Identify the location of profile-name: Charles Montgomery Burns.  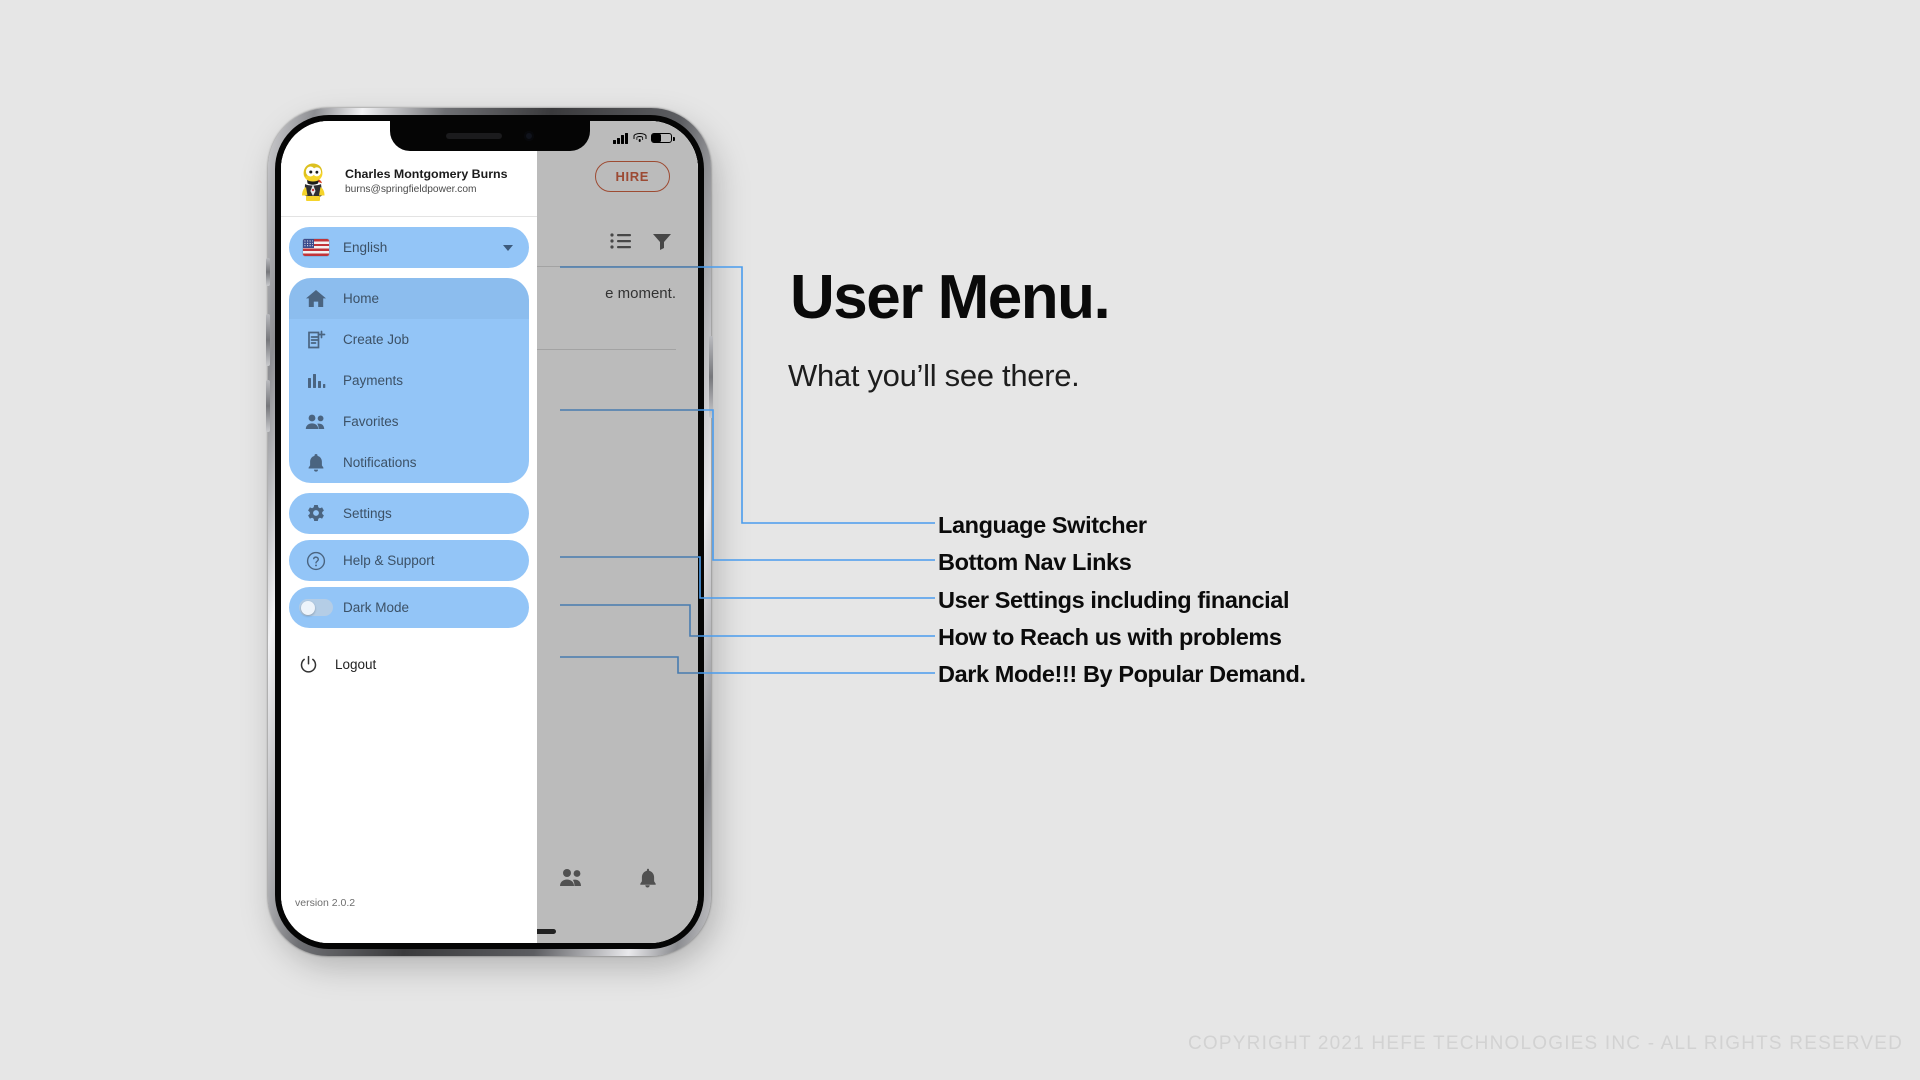
(426, 173).